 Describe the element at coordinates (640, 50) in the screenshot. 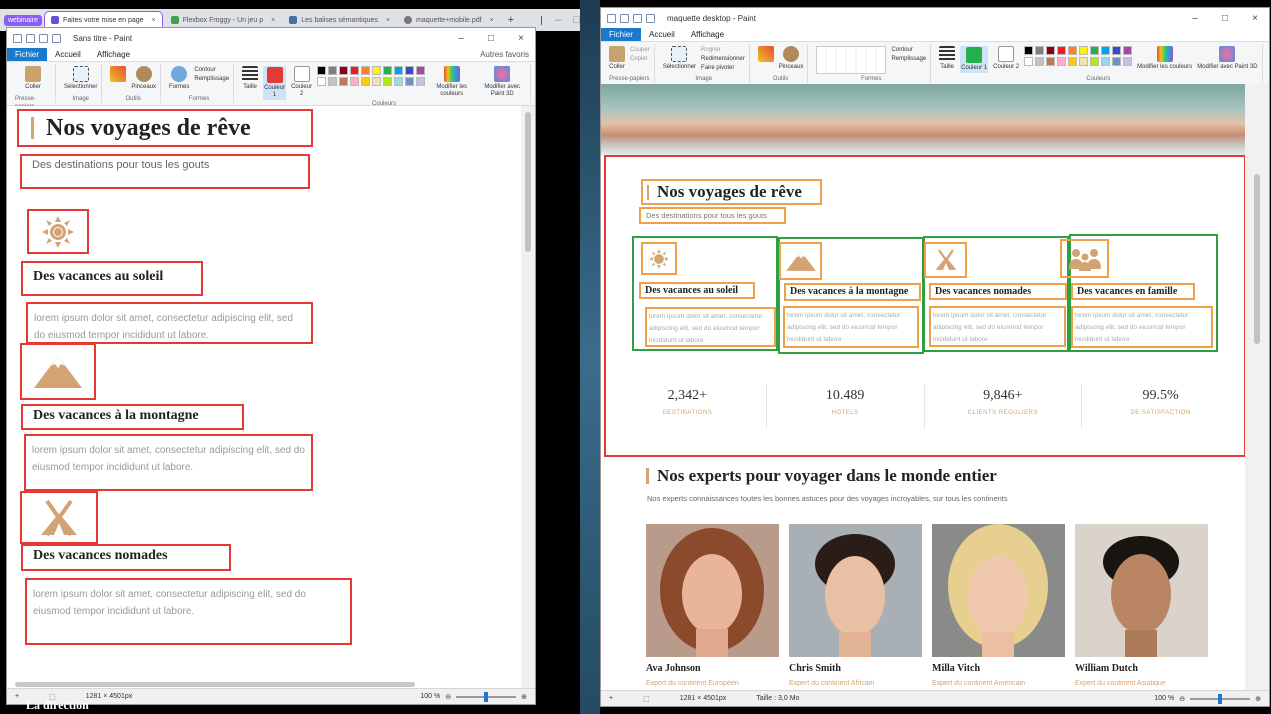

I see `cut-button: Couper` at that location.